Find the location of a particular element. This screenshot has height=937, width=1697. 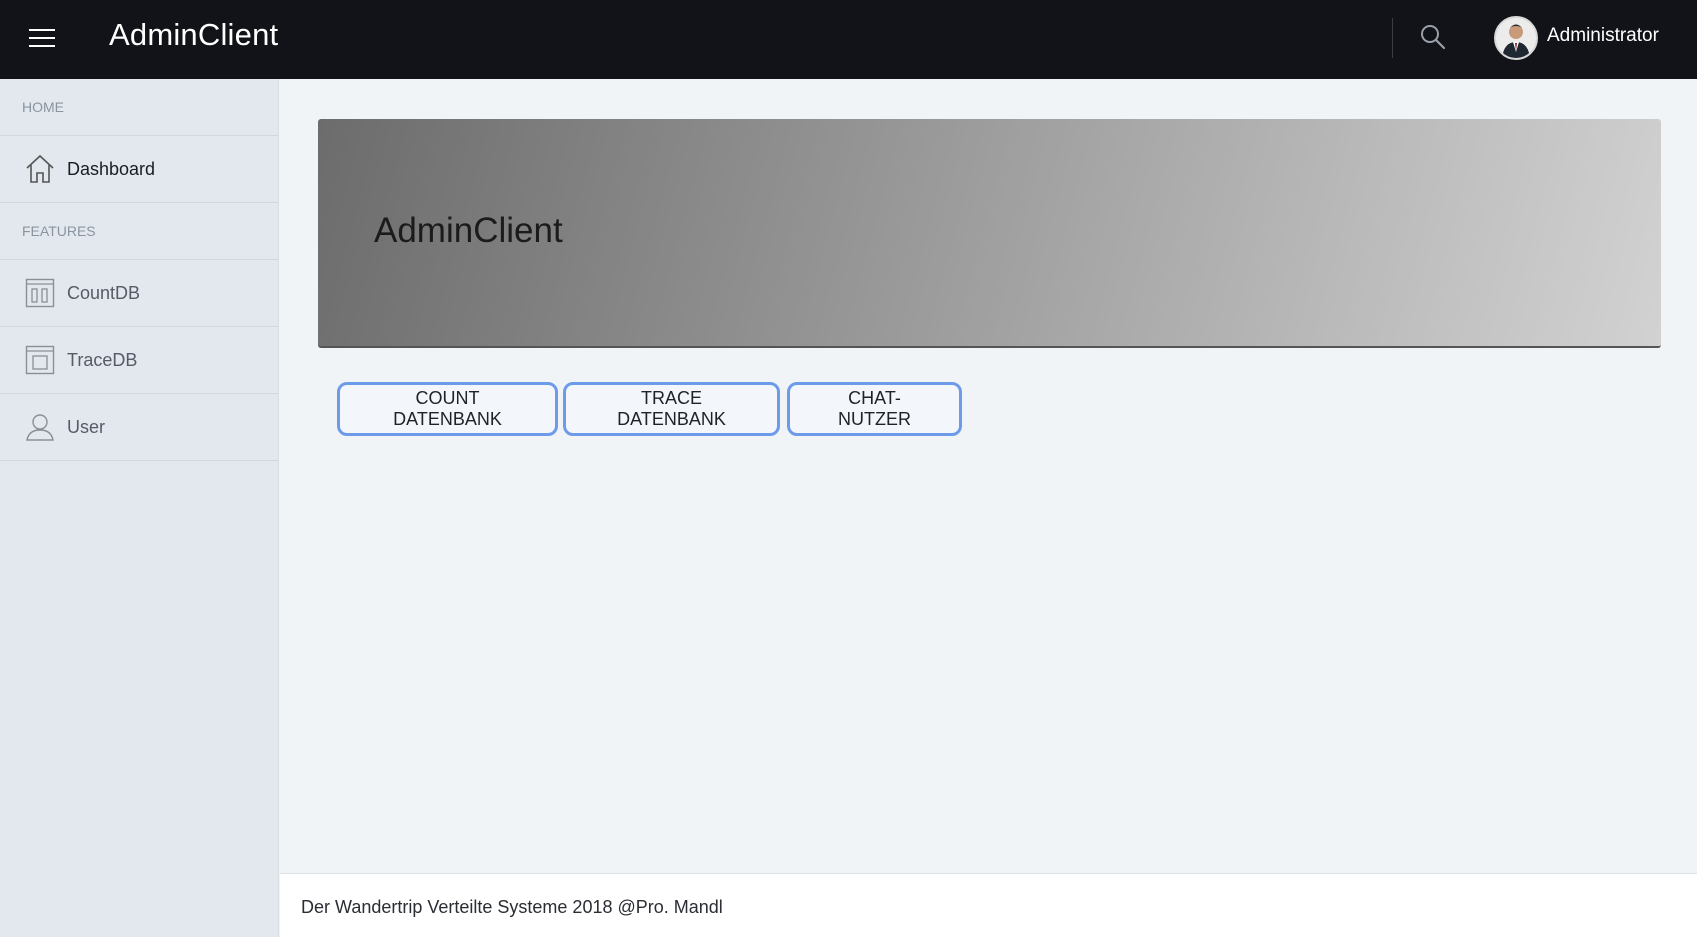

columns-icon is located at coordinates (40, 293).